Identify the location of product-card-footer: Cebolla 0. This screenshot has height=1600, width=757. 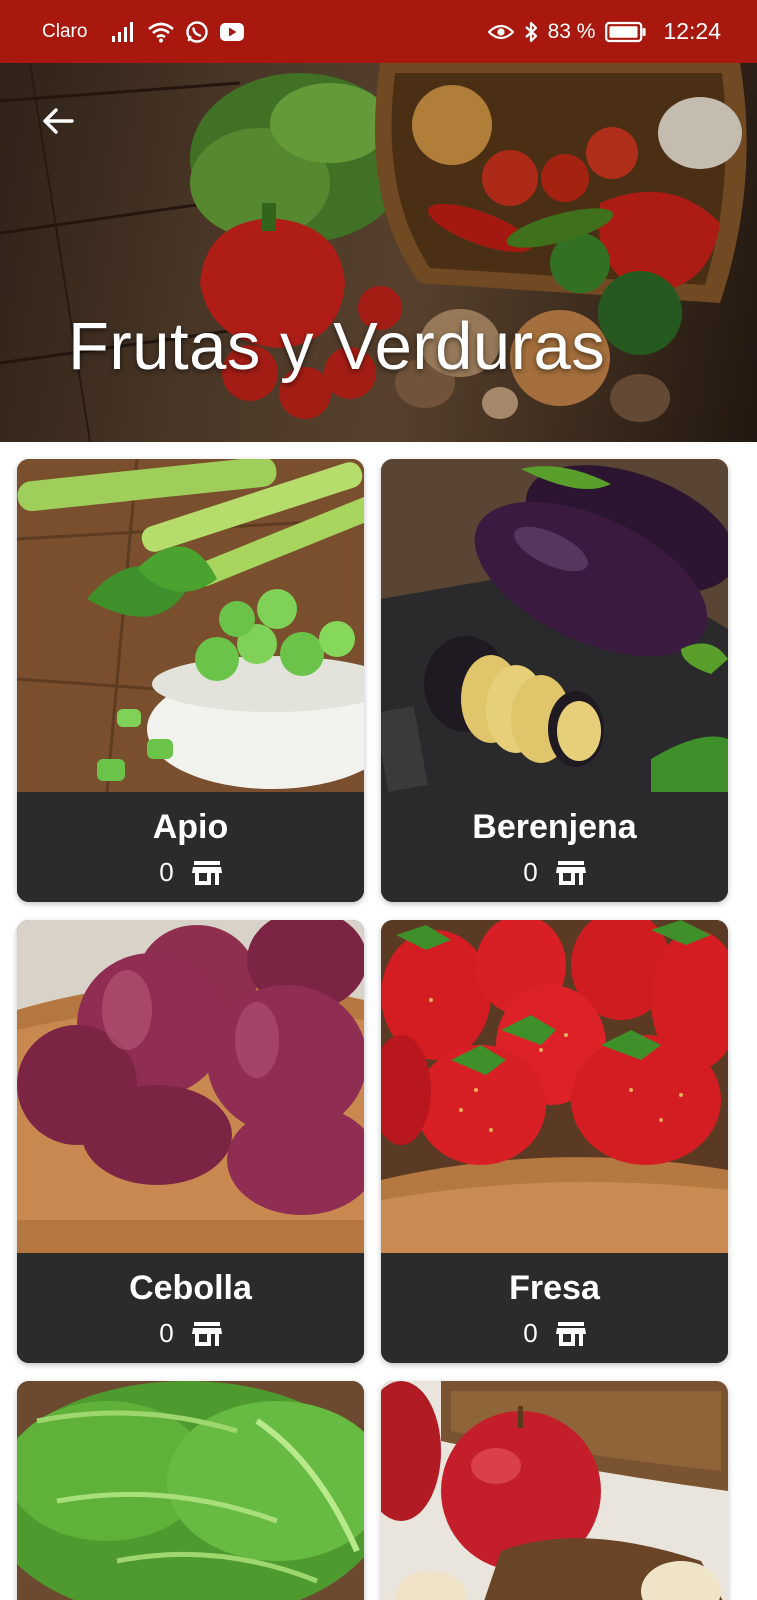
(190, 1308).